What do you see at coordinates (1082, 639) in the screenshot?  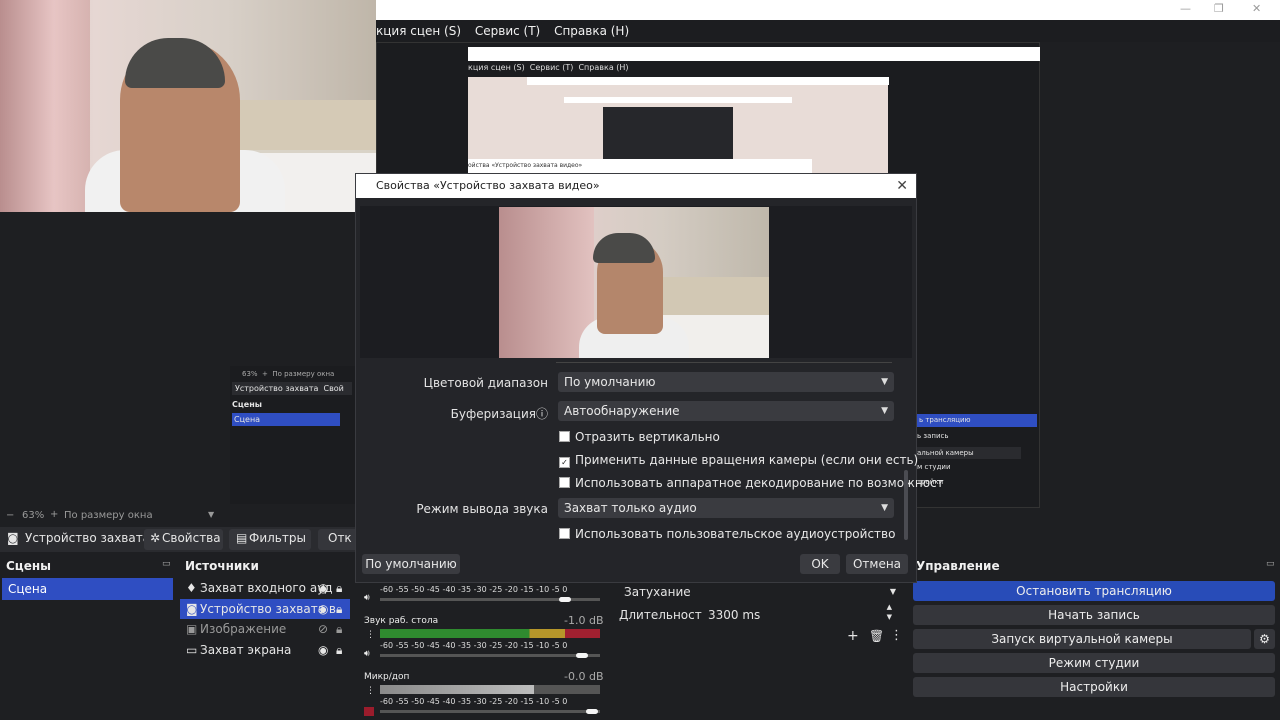 I see `virtual-camera-button: Запуск виртуальной камеры` at bounding box center [1082, 639].